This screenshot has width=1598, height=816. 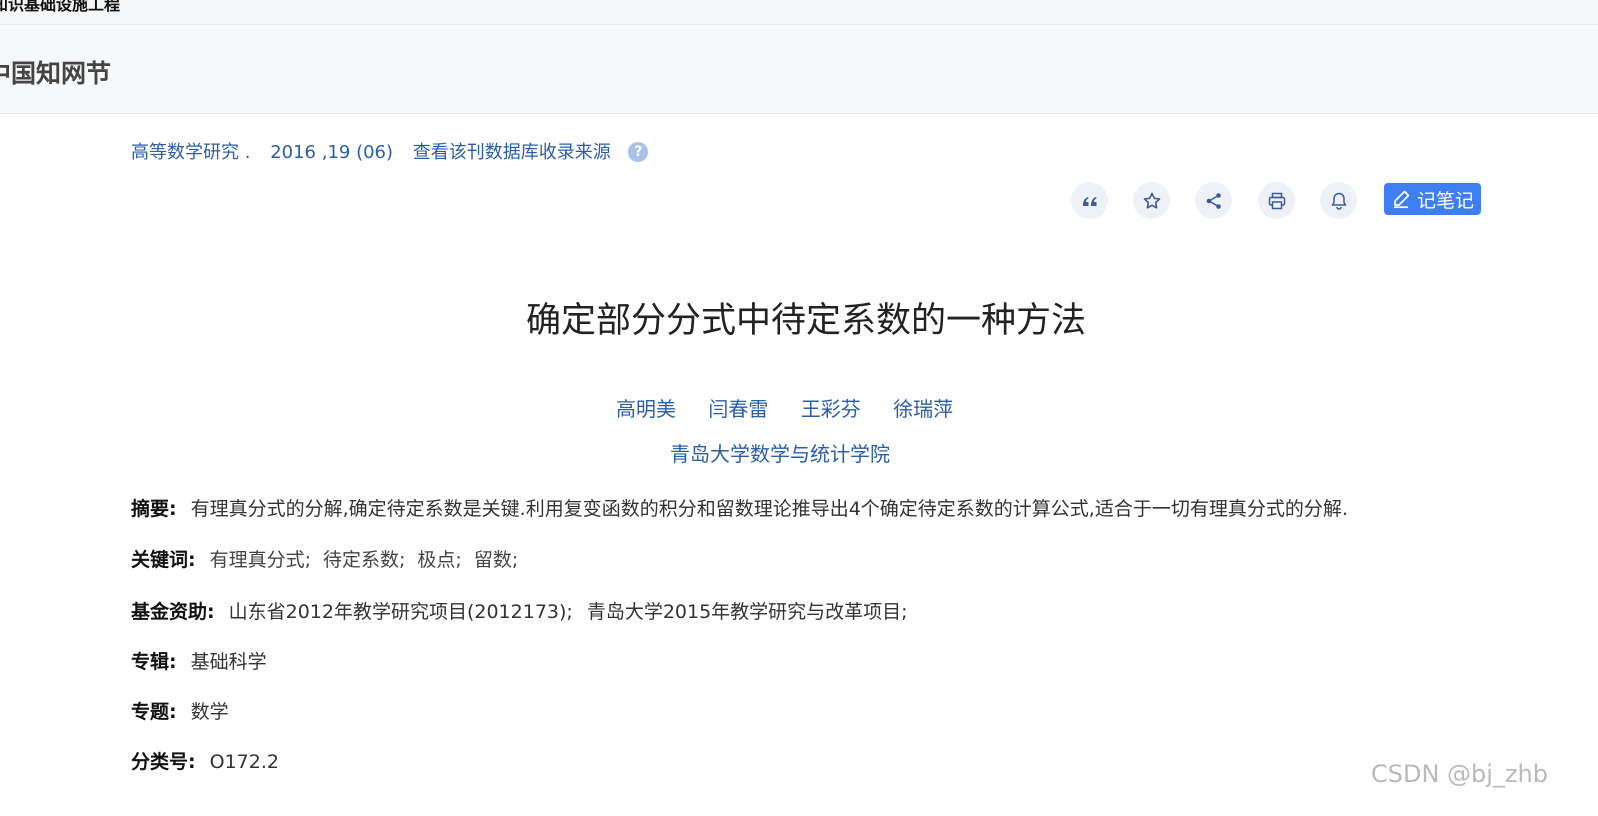 What do you see at coordinates (331, 152) in the screenshot?
I see `issue-link: 2016 ,19 (06)` at bounding box center [331, 152].